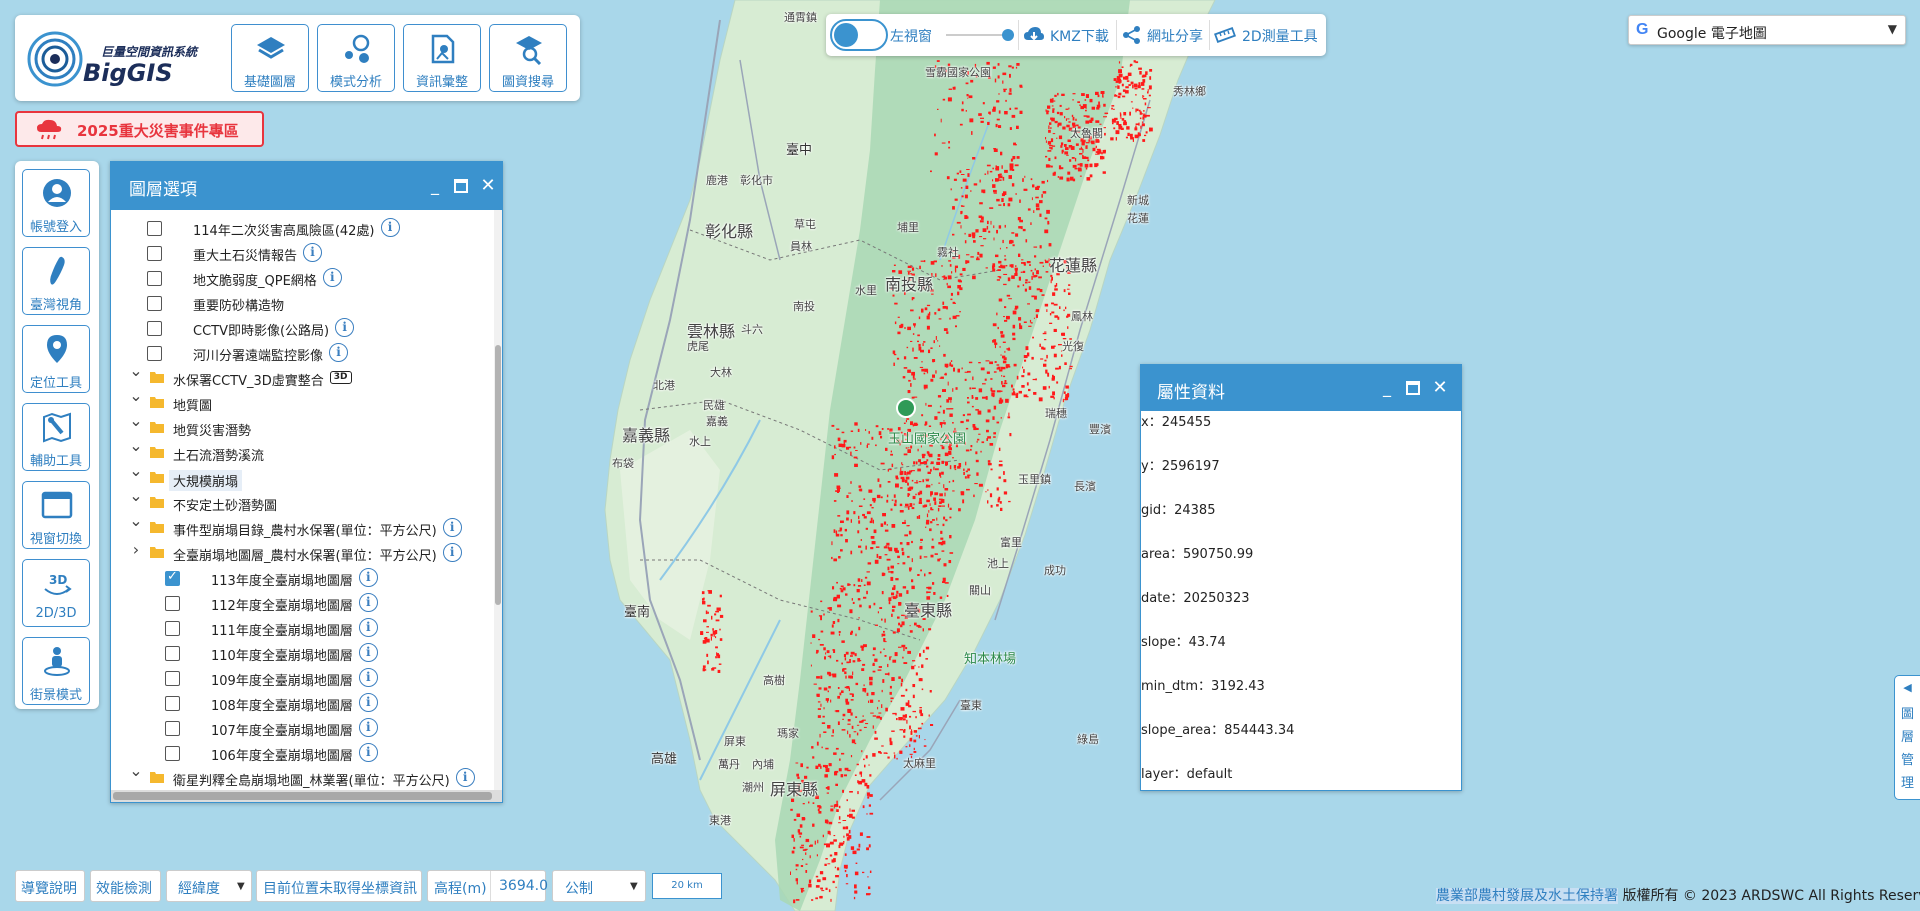 Image resolution: width=1920 pixels, height=911 pixels. I want to click on layer-folder-row: ⌄ 不安定土砂潛勢圖, so click(299, 501).